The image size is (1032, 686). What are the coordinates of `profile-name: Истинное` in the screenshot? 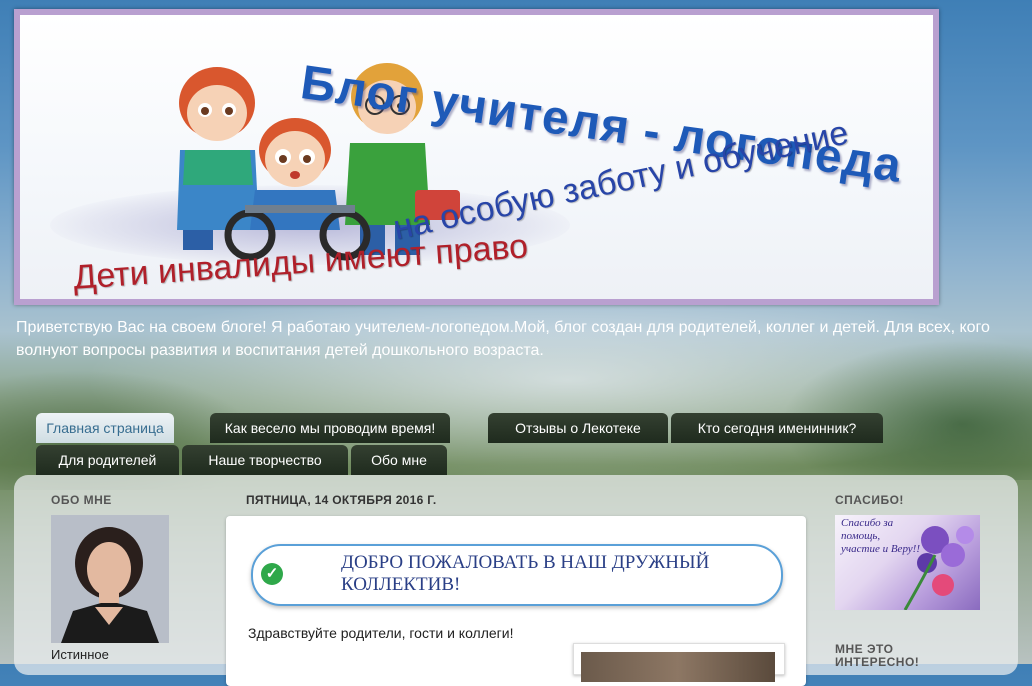 It's located at (80, 654).